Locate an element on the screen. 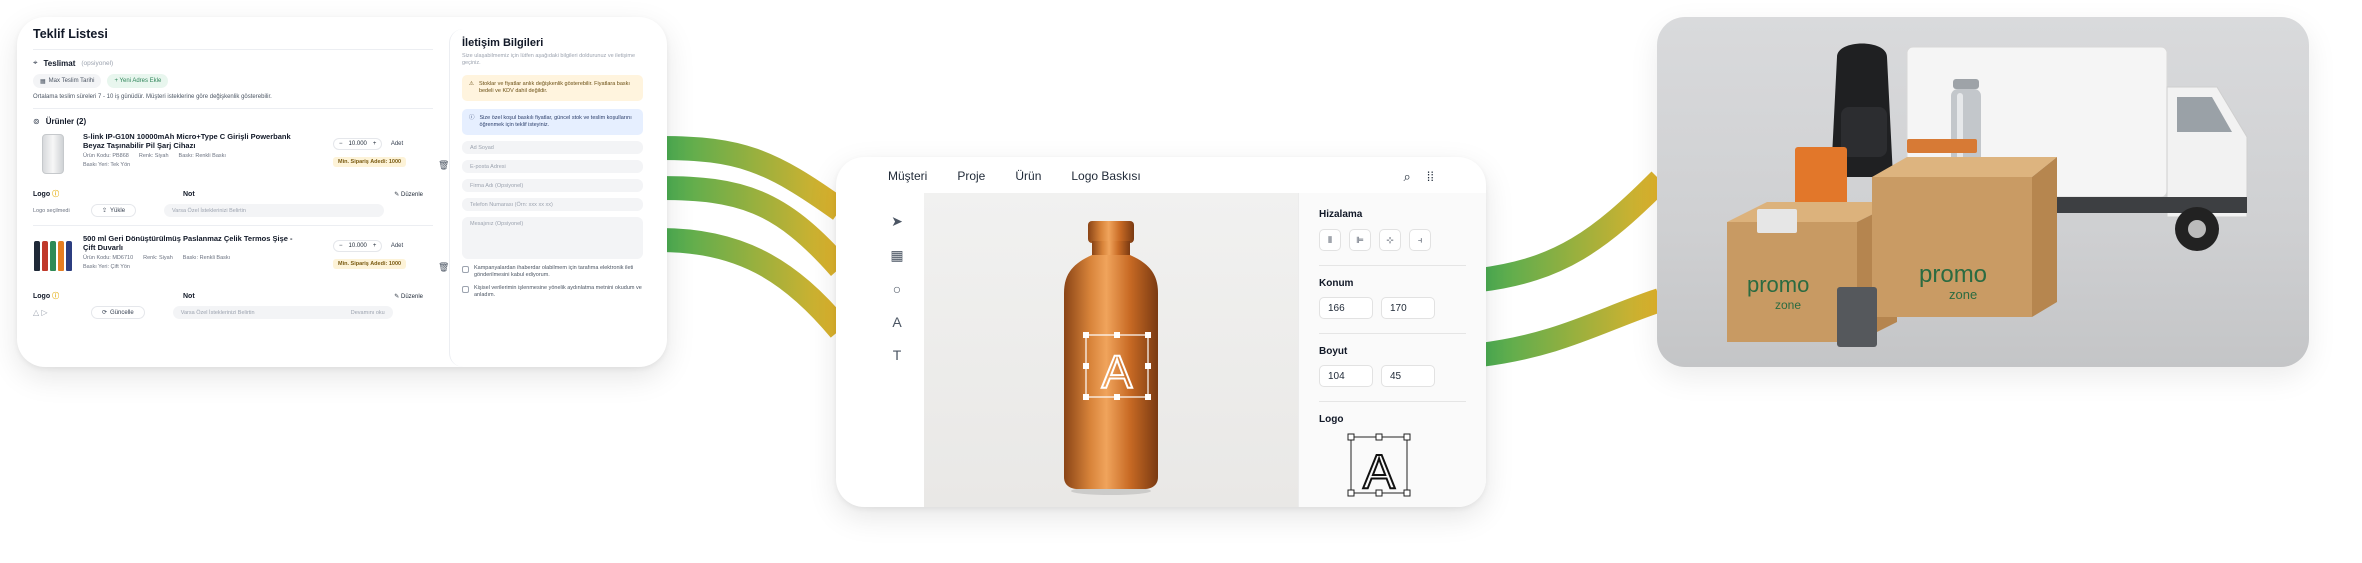  logo-label: Logo ⓘ is located at coordinates (46, 296).